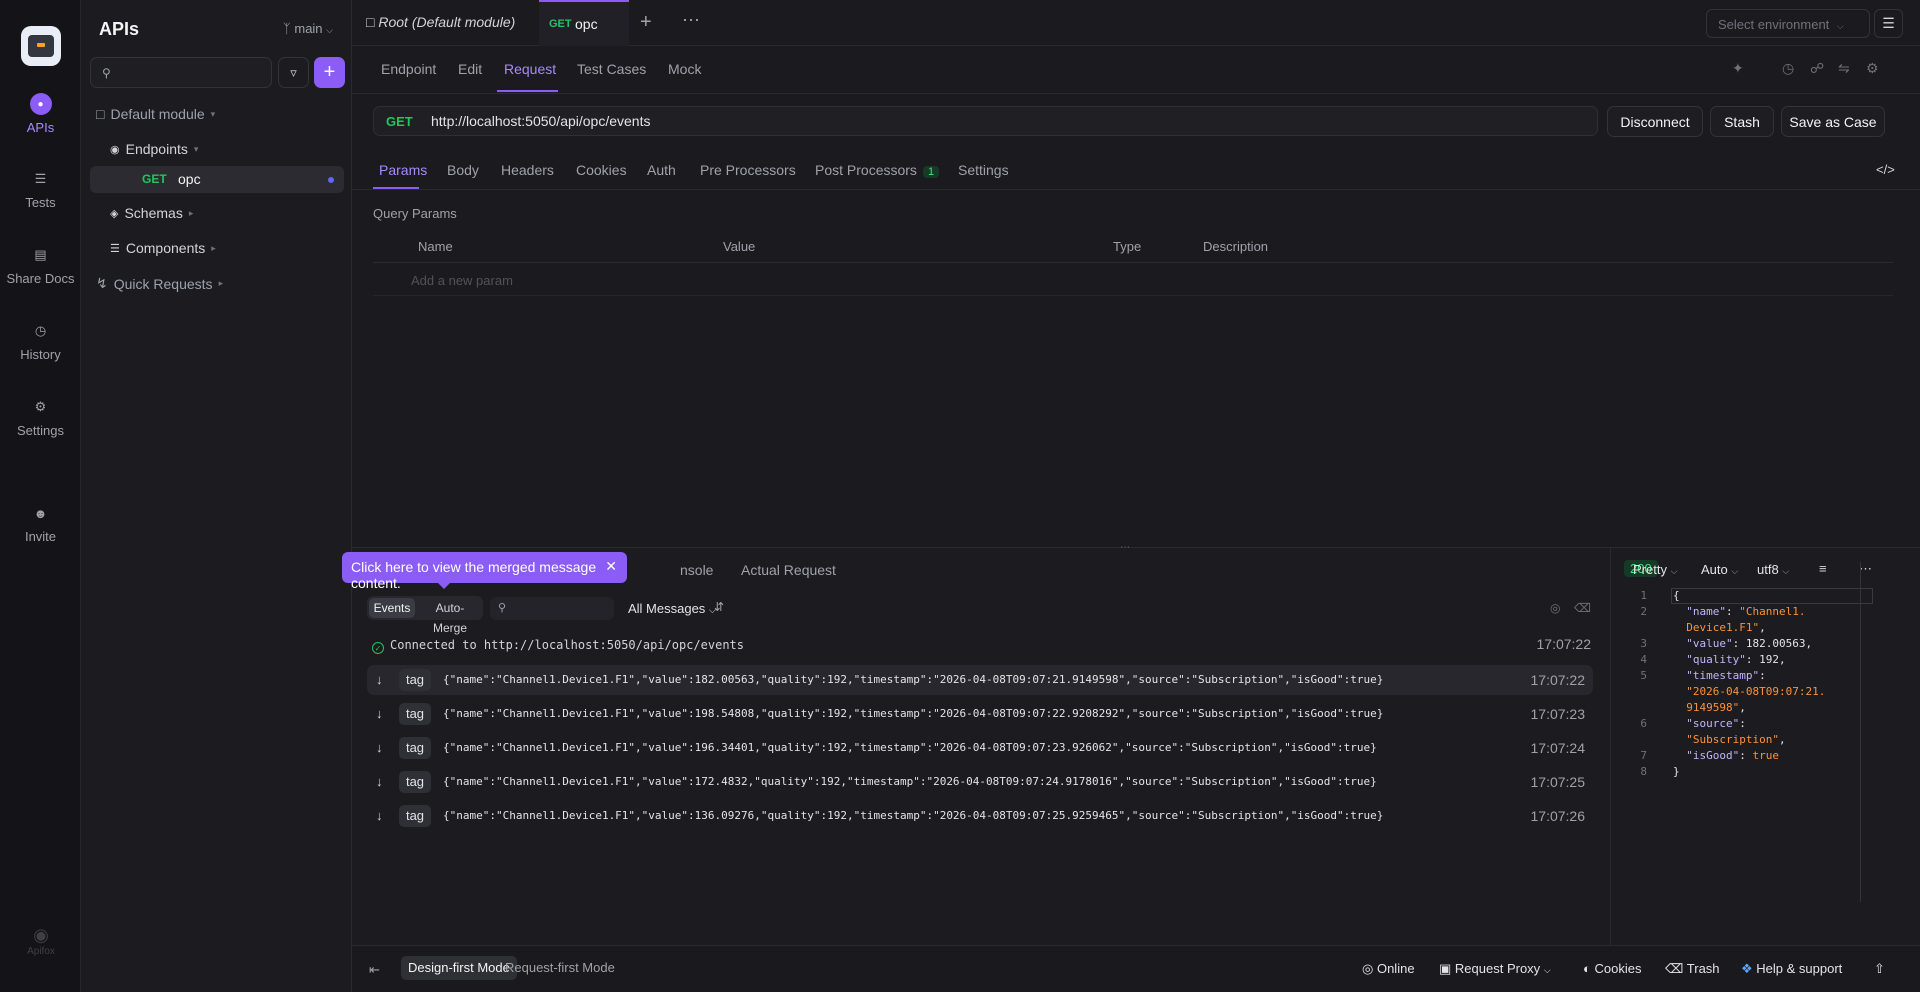 Image resolution: width=1920 pixels, height=992 pixels. Describe the element at coordinates (462, 280) in the screenshot. I see `add-param-placeholder: Add a new param` at that location.